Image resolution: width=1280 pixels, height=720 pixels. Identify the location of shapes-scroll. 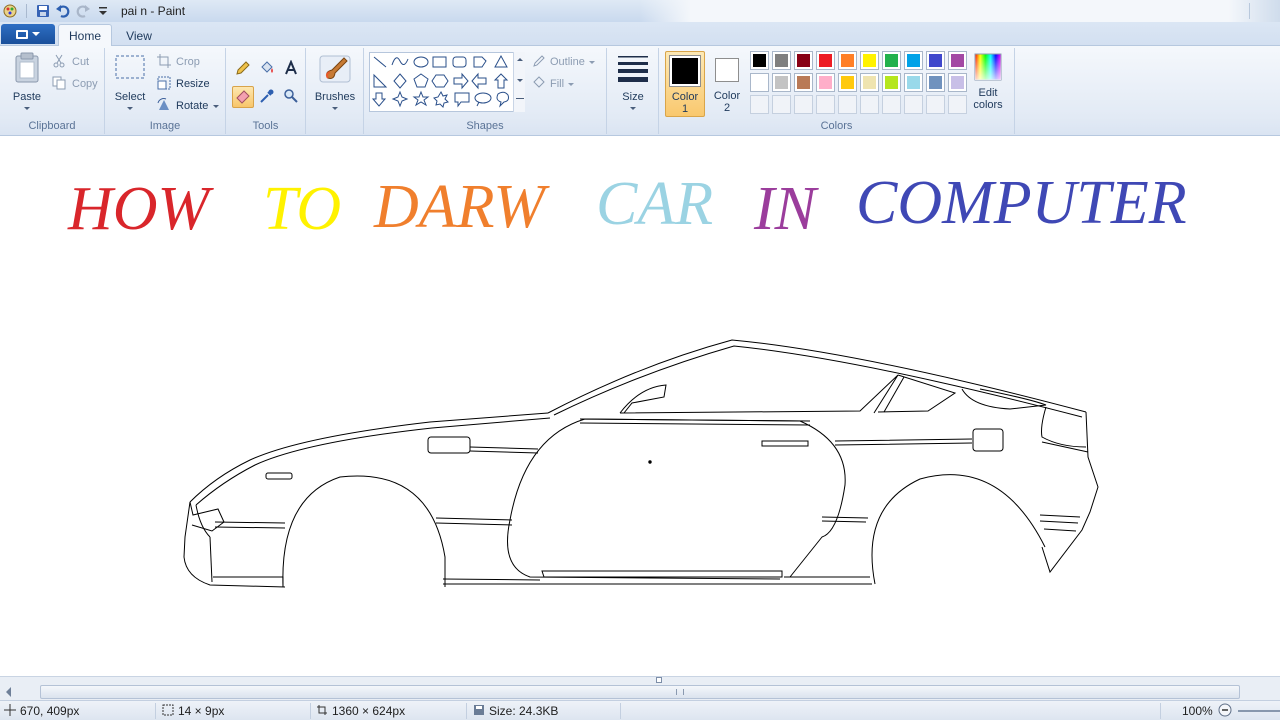
(519, 82).